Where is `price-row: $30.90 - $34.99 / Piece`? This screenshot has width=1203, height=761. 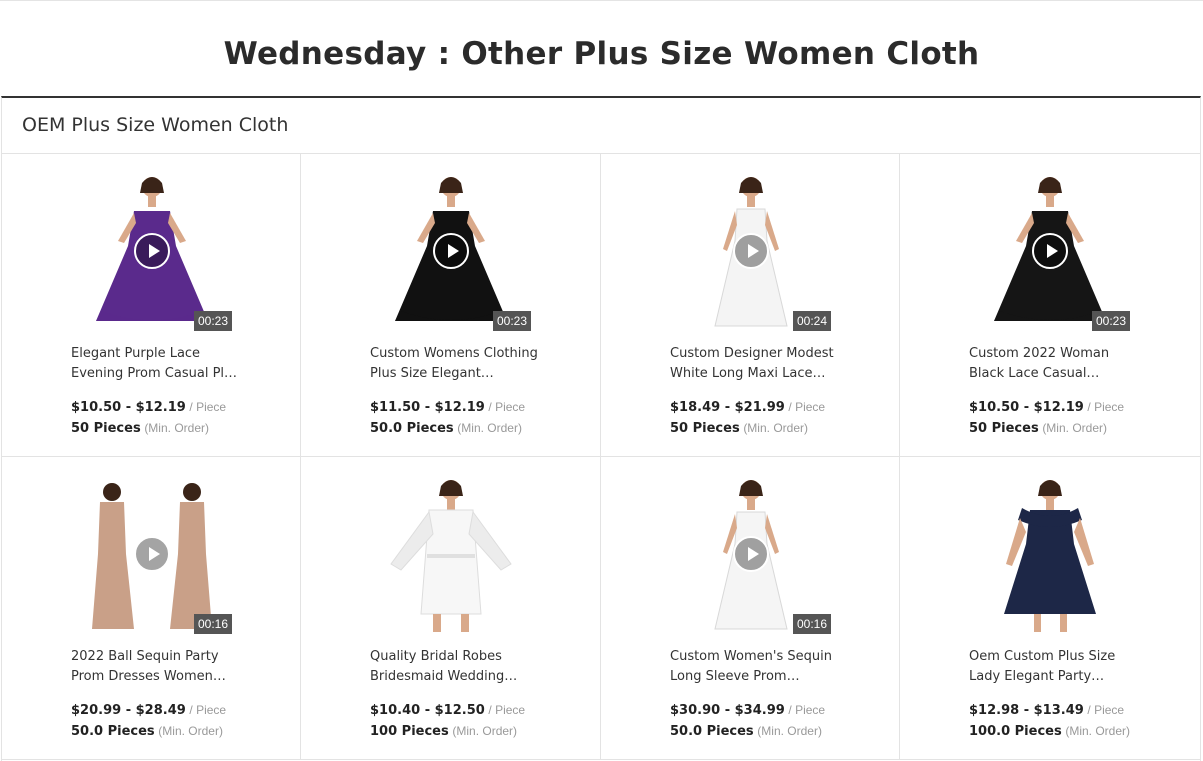
price-row: $30.90 - $34.99 / Piece is located at coordinates (747, 710).